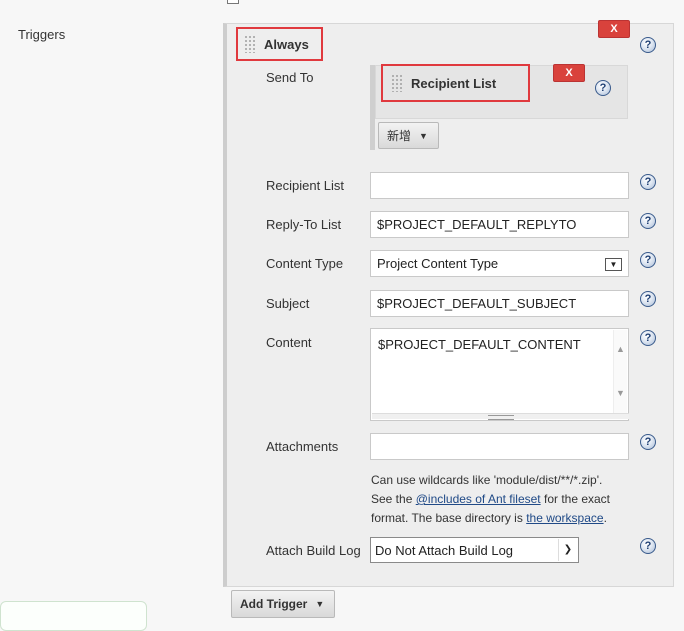 The height and width of the screenshot is (631, 684). What do you see at coordinates (499, 185) in the screenshot?
I see `recipient-list-input` at bounding box center [499, 185].